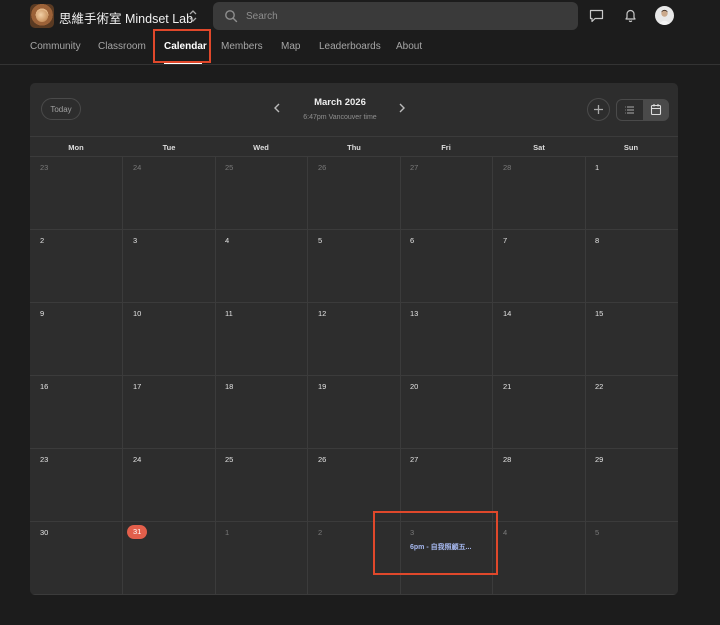 Image resolution: width=720 pixels, height=625 pixels. I want to click on day-number: 29, so click(599, 459).